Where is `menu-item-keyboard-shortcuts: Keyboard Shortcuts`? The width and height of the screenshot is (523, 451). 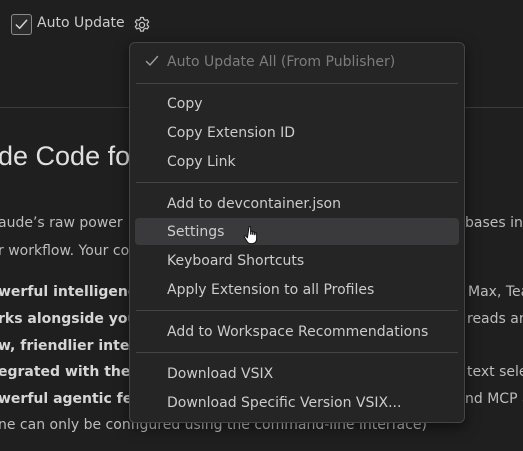
menu-item-keyboard-shortcuts: Keyboard Shortcuts is located at coordinates (297, 260).